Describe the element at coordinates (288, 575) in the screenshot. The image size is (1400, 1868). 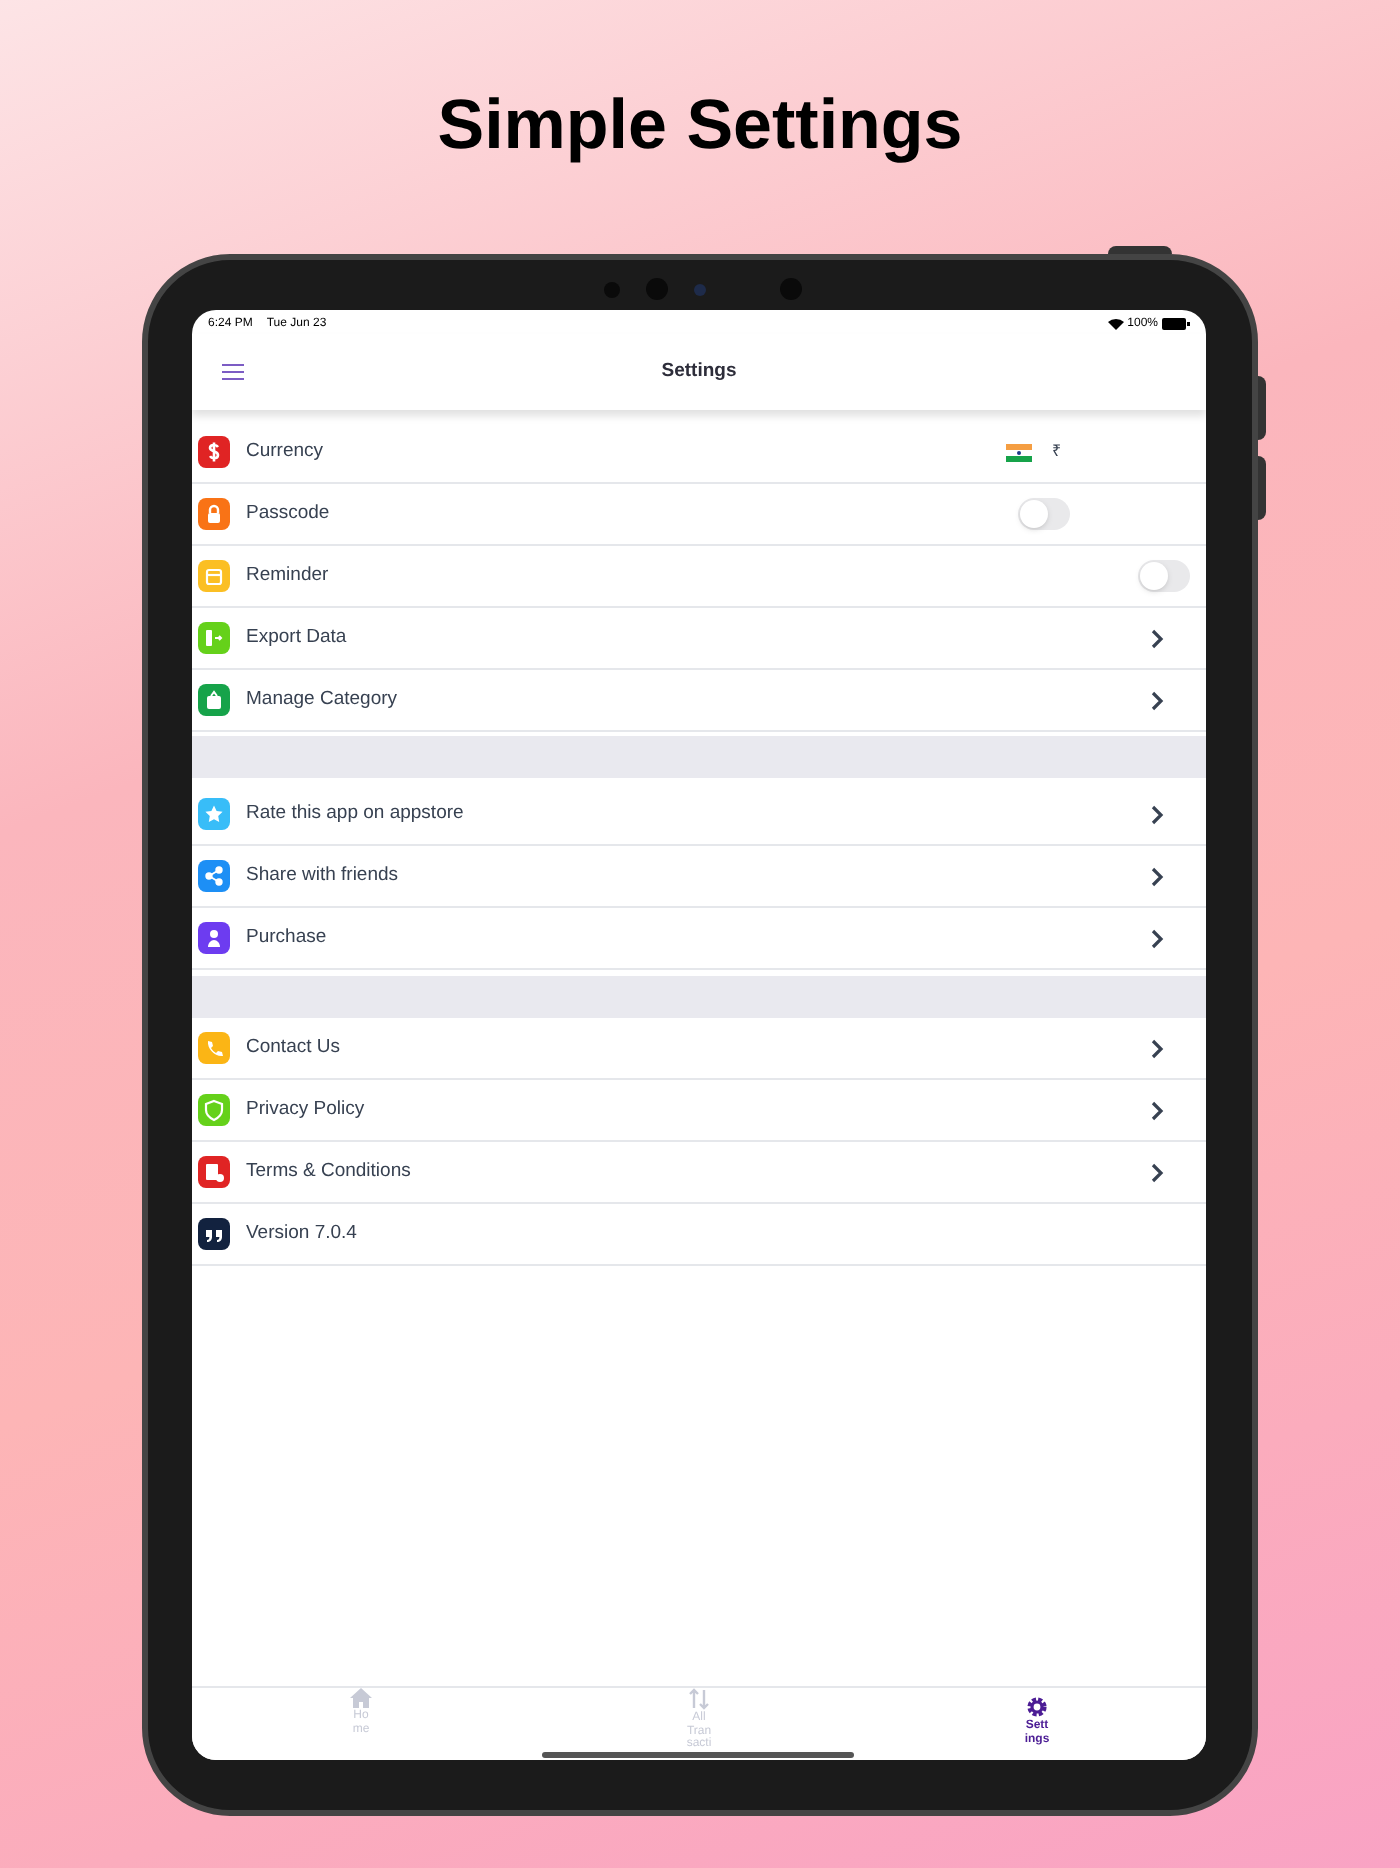
I see `row-label: Reminder` at that location.